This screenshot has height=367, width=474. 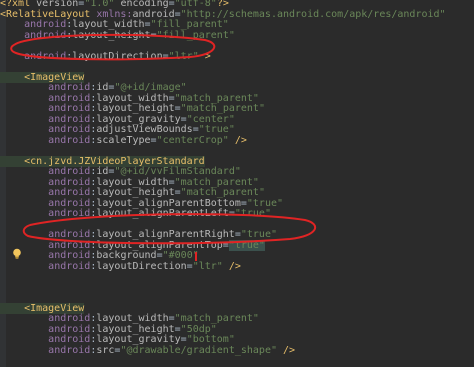 I want to click on code-token: "#000", so click(x=180, y=255).